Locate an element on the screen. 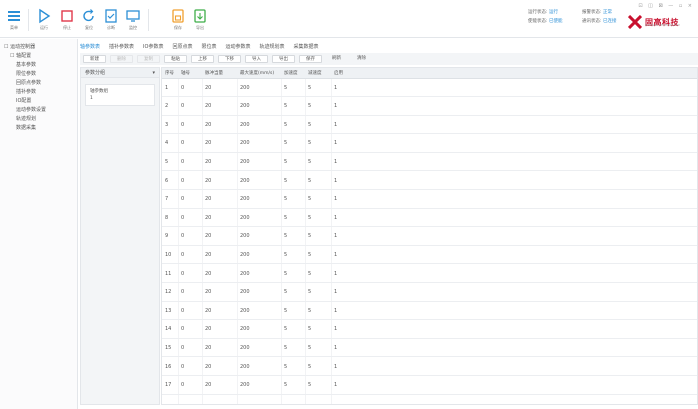  tree-item: 回原点参数 is located at coordinates (38, 83).